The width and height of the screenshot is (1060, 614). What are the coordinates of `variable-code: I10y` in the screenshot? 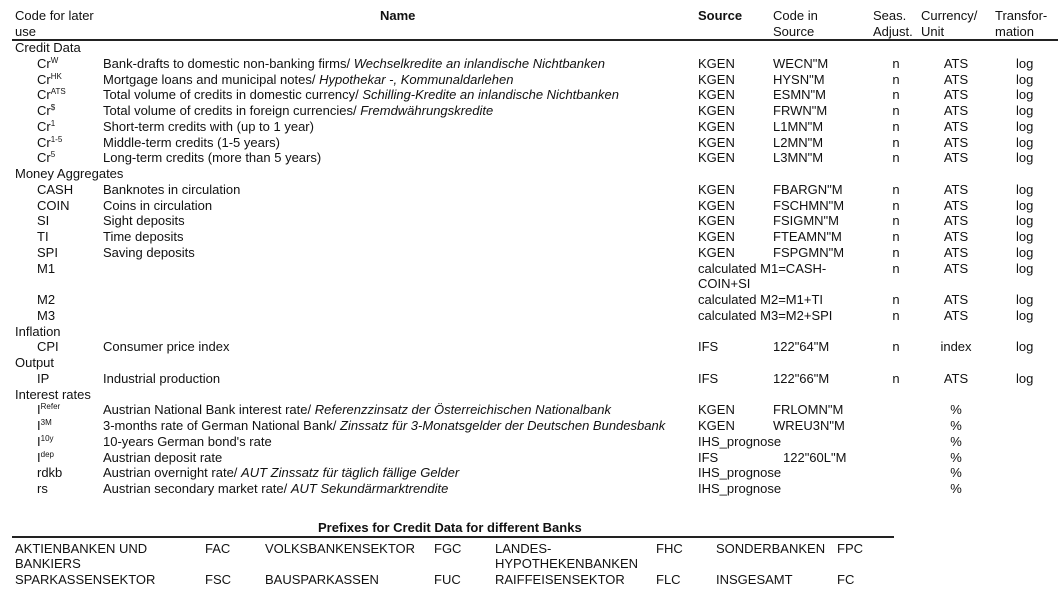 It's located at (45, 441).